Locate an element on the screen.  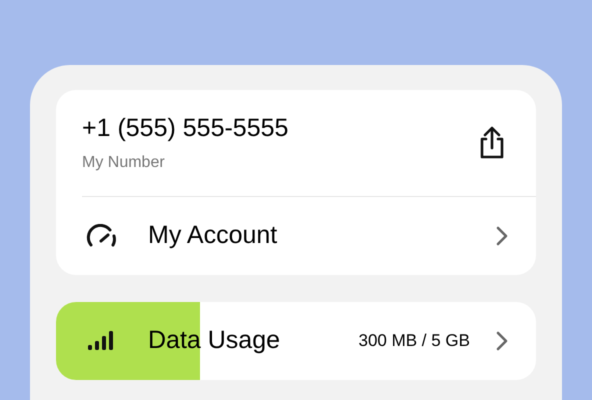
data-usage-reading: 300 MB / 5 GB is located at coordinates (414, 341).